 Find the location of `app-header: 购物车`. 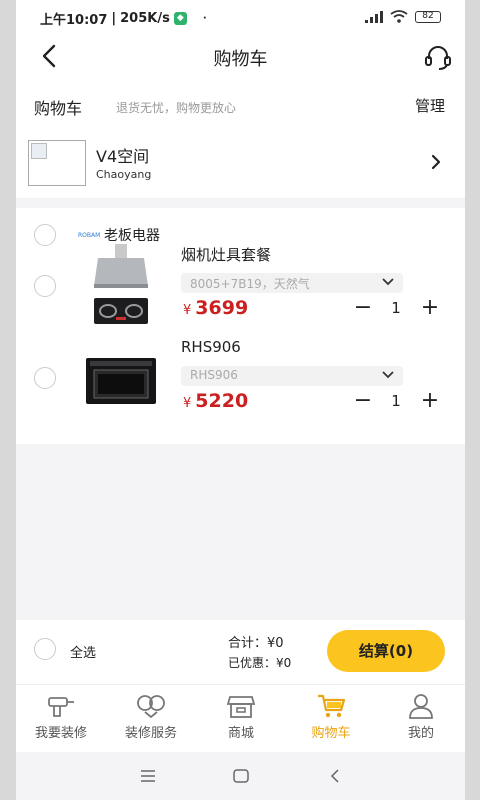

app-header: 购物车 is located at coordinates (240, 56).